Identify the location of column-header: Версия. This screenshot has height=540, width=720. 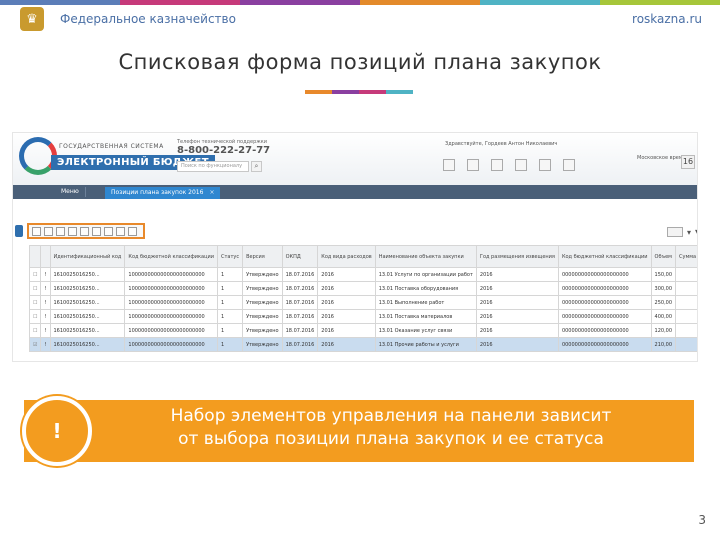
(262, 256).